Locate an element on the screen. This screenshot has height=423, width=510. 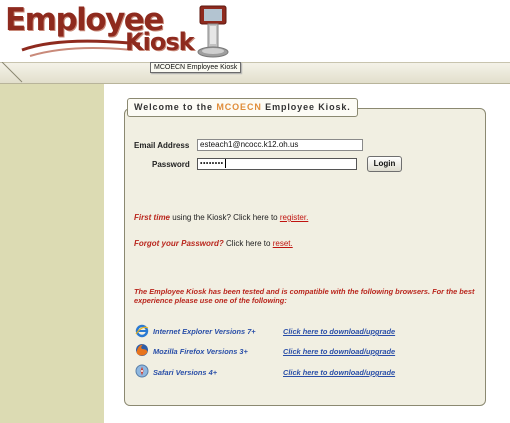
browser-name-firefox: Mozilla Firefox Versions 3+ is located at coordinates (200, 351).